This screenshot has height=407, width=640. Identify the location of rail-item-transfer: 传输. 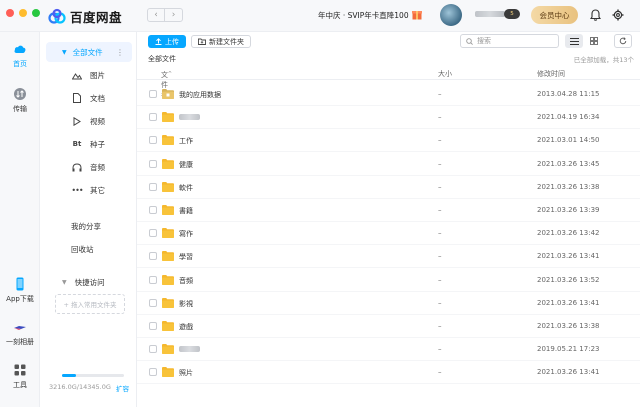
(20, 100).